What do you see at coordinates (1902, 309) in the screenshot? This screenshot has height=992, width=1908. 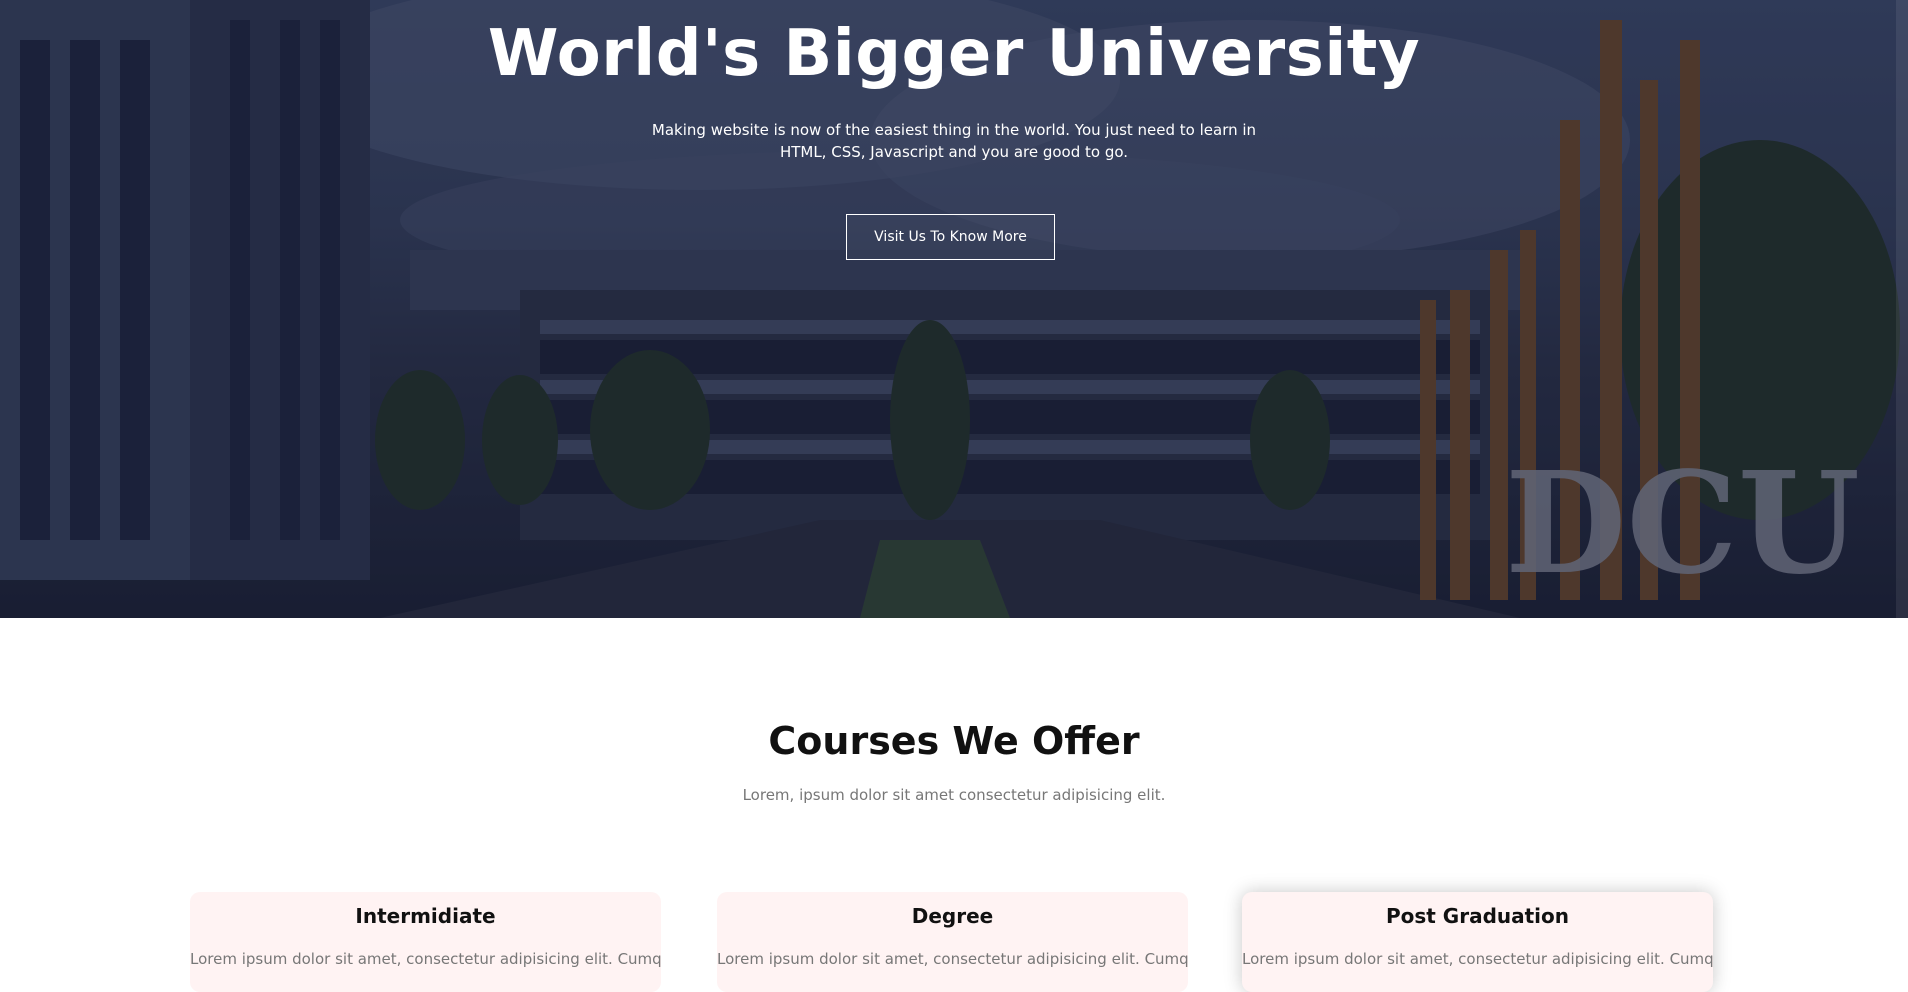 I see `page-scrollbar` at bounding box center [1902, 309].